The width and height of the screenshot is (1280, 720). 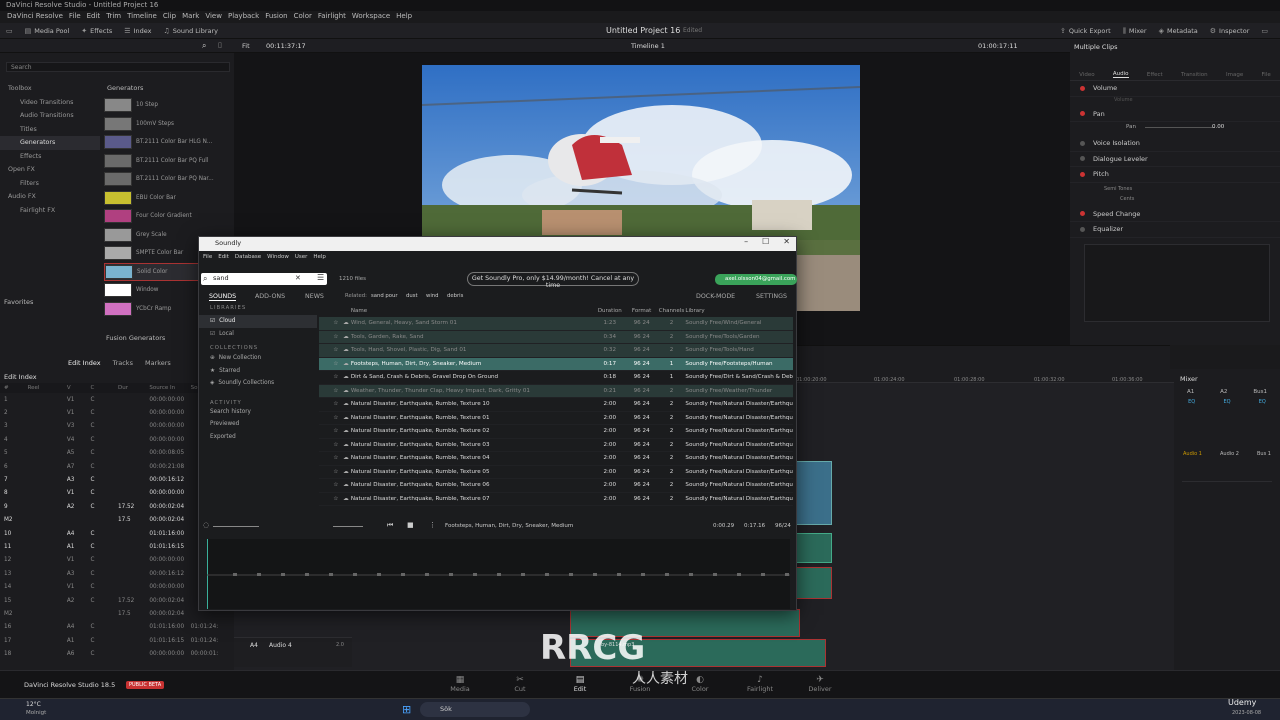 What do you see at coordinates (220, 45) in the screenshot?
I see `split-icon: ▯` at bounding box center [220, 45].